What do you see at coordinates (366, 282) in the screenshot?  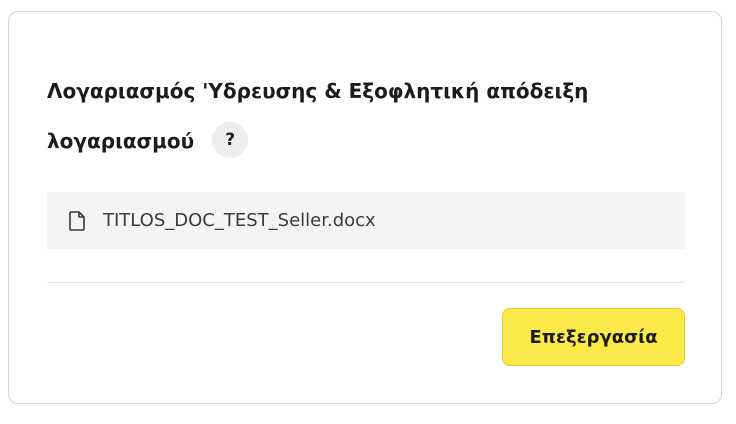 I see `divider` at bounding box center [366, 282].